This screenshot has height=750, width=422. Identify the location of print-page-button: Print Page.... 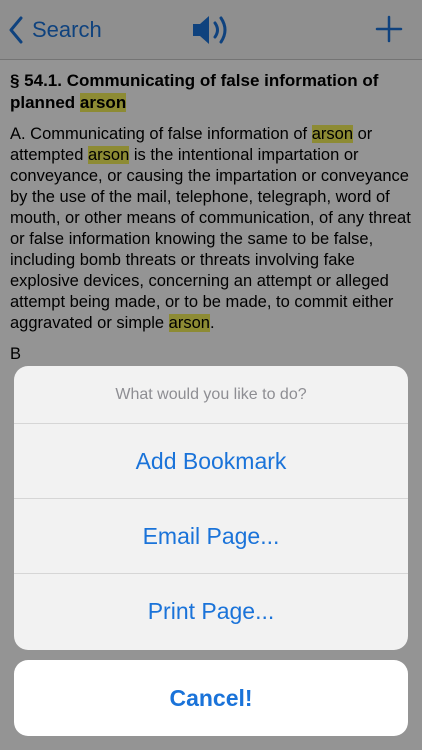
(211, 611).